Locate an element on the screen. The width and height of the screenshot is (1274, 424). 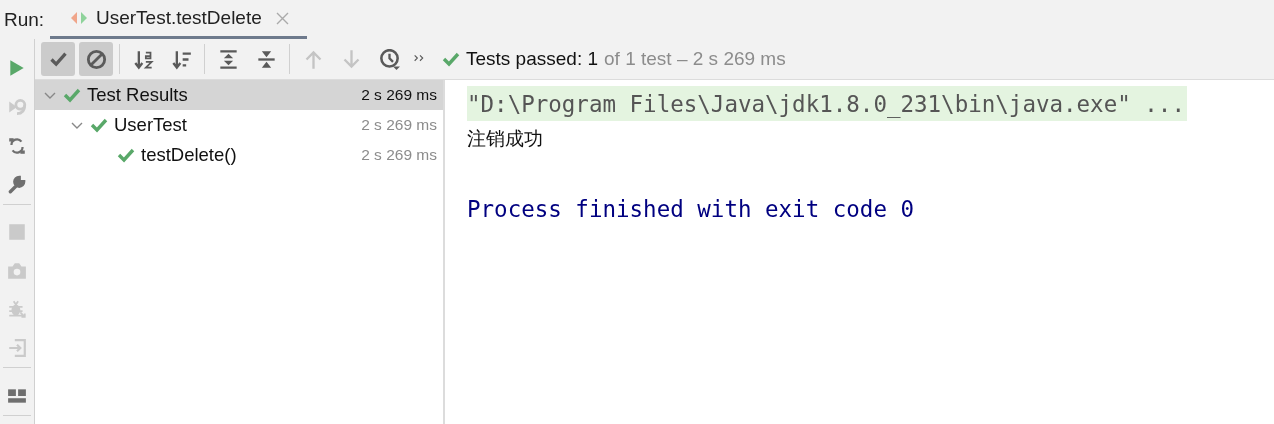
exit-icon is located at coordinates (17, 348).